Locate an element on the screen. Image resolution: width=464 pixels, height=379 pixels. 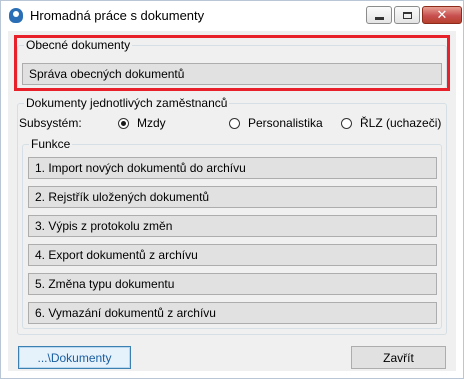
function-change-type-button: 5. Změna typu dokumentu is located at coordinates (232, 284).